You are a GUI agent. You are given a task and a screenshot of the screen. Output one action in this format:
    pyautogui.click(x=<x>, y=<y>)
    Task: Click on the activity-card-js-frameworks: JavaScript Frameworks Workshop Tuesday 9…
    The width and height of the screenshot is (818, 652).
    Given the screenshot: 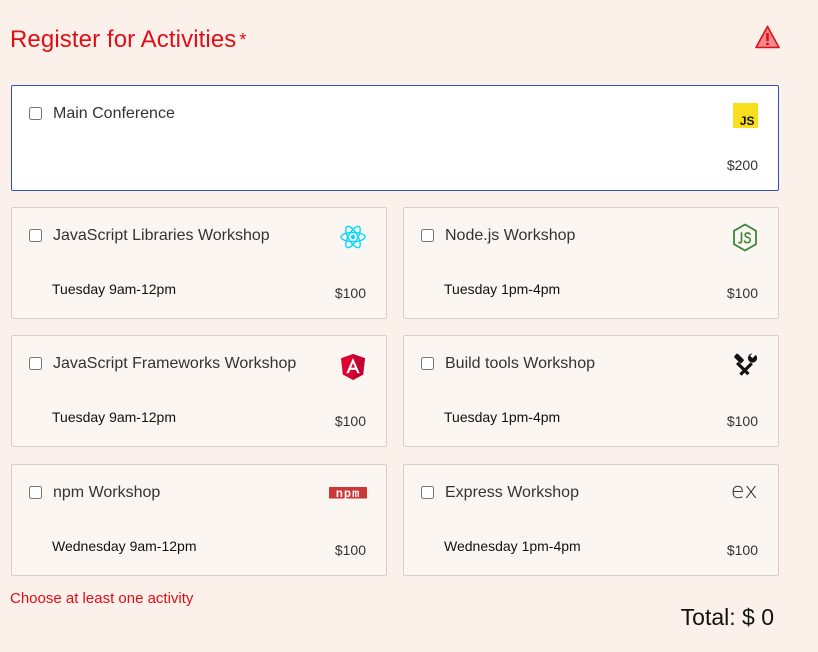 What is the action you would take?
    pyautogui.click(x=199, y=391)
    